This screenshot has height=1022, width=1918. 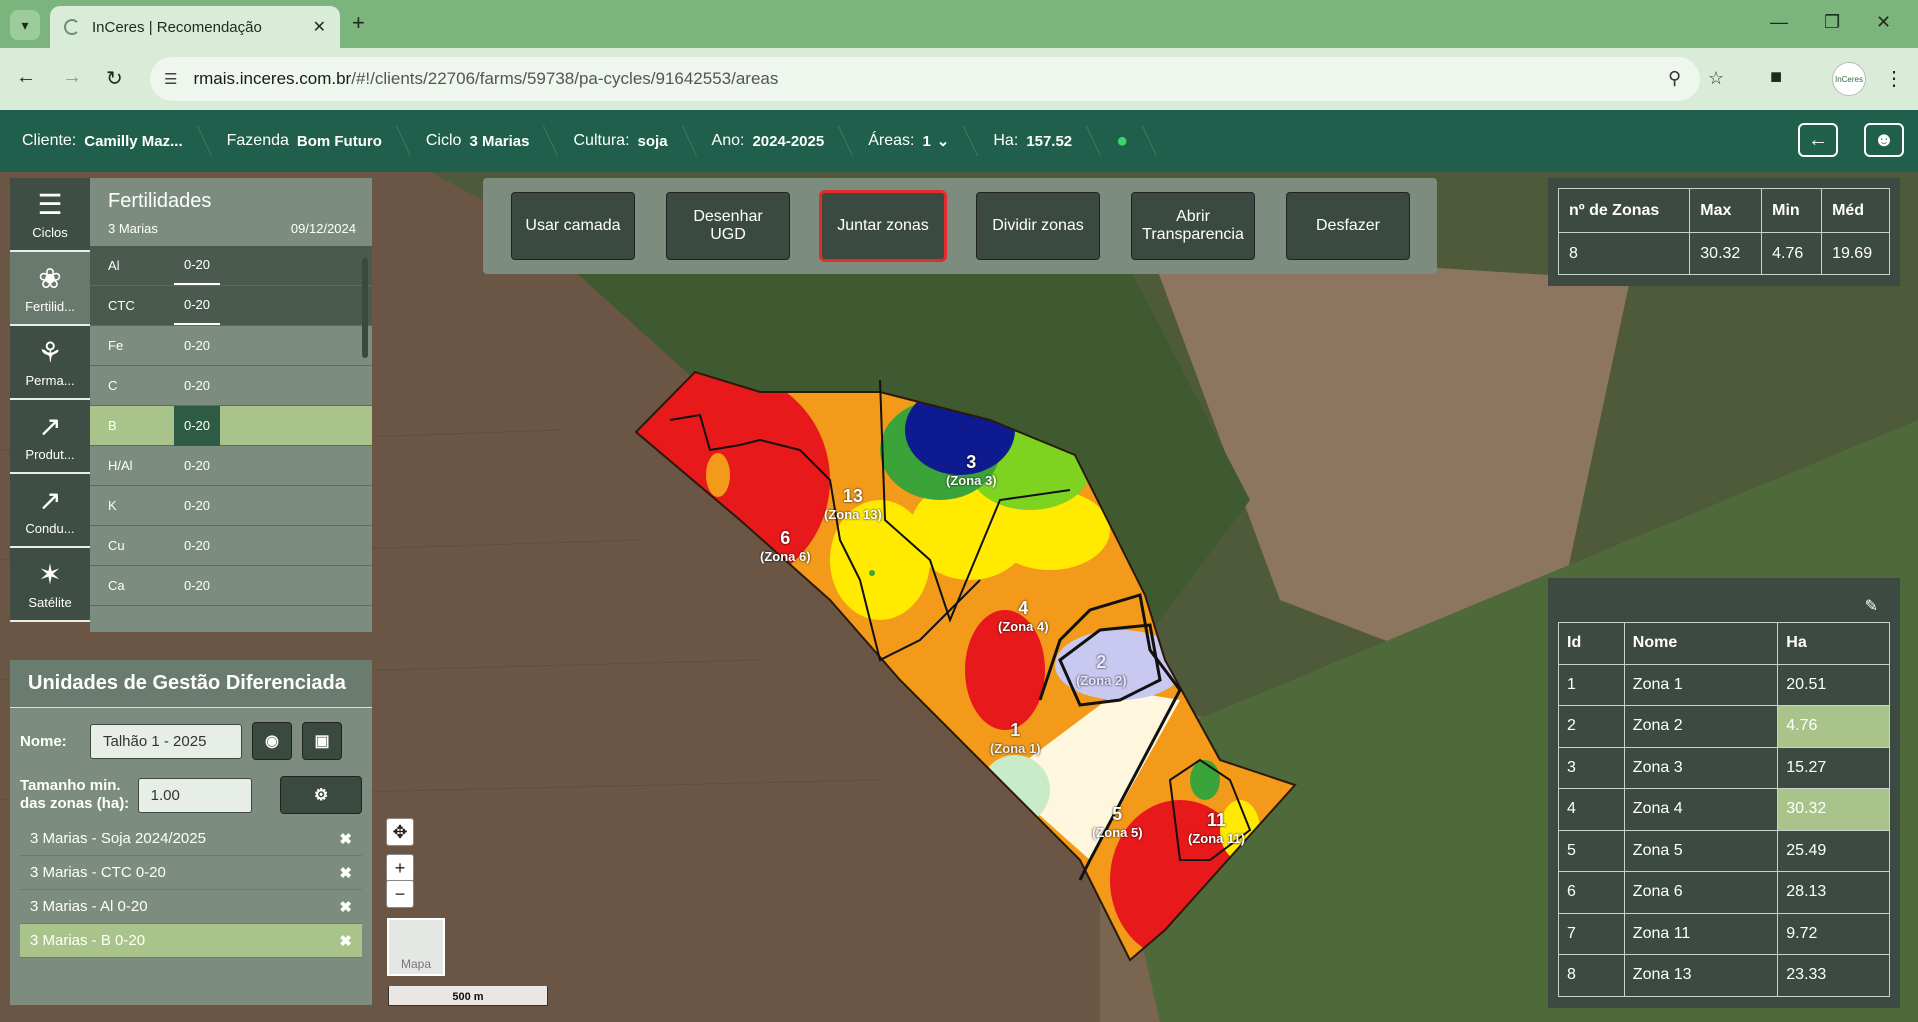 I want to click on bookmark-star-icon: ☆, so click(x=1716, y=78).